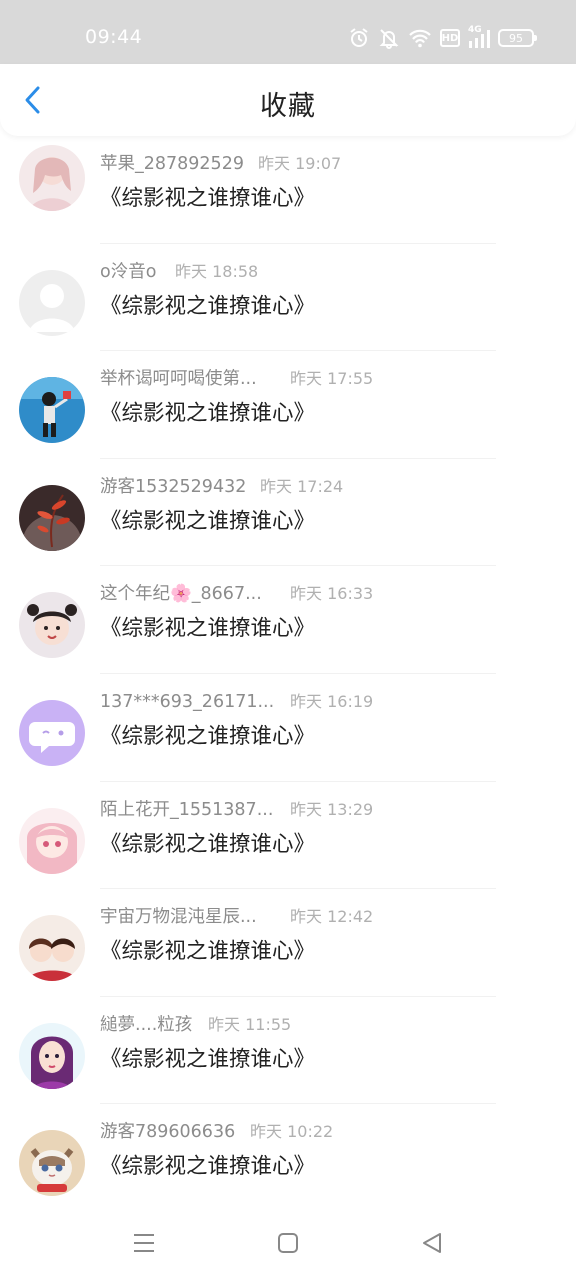  I want to click on menu-button, so click(144, 1243).